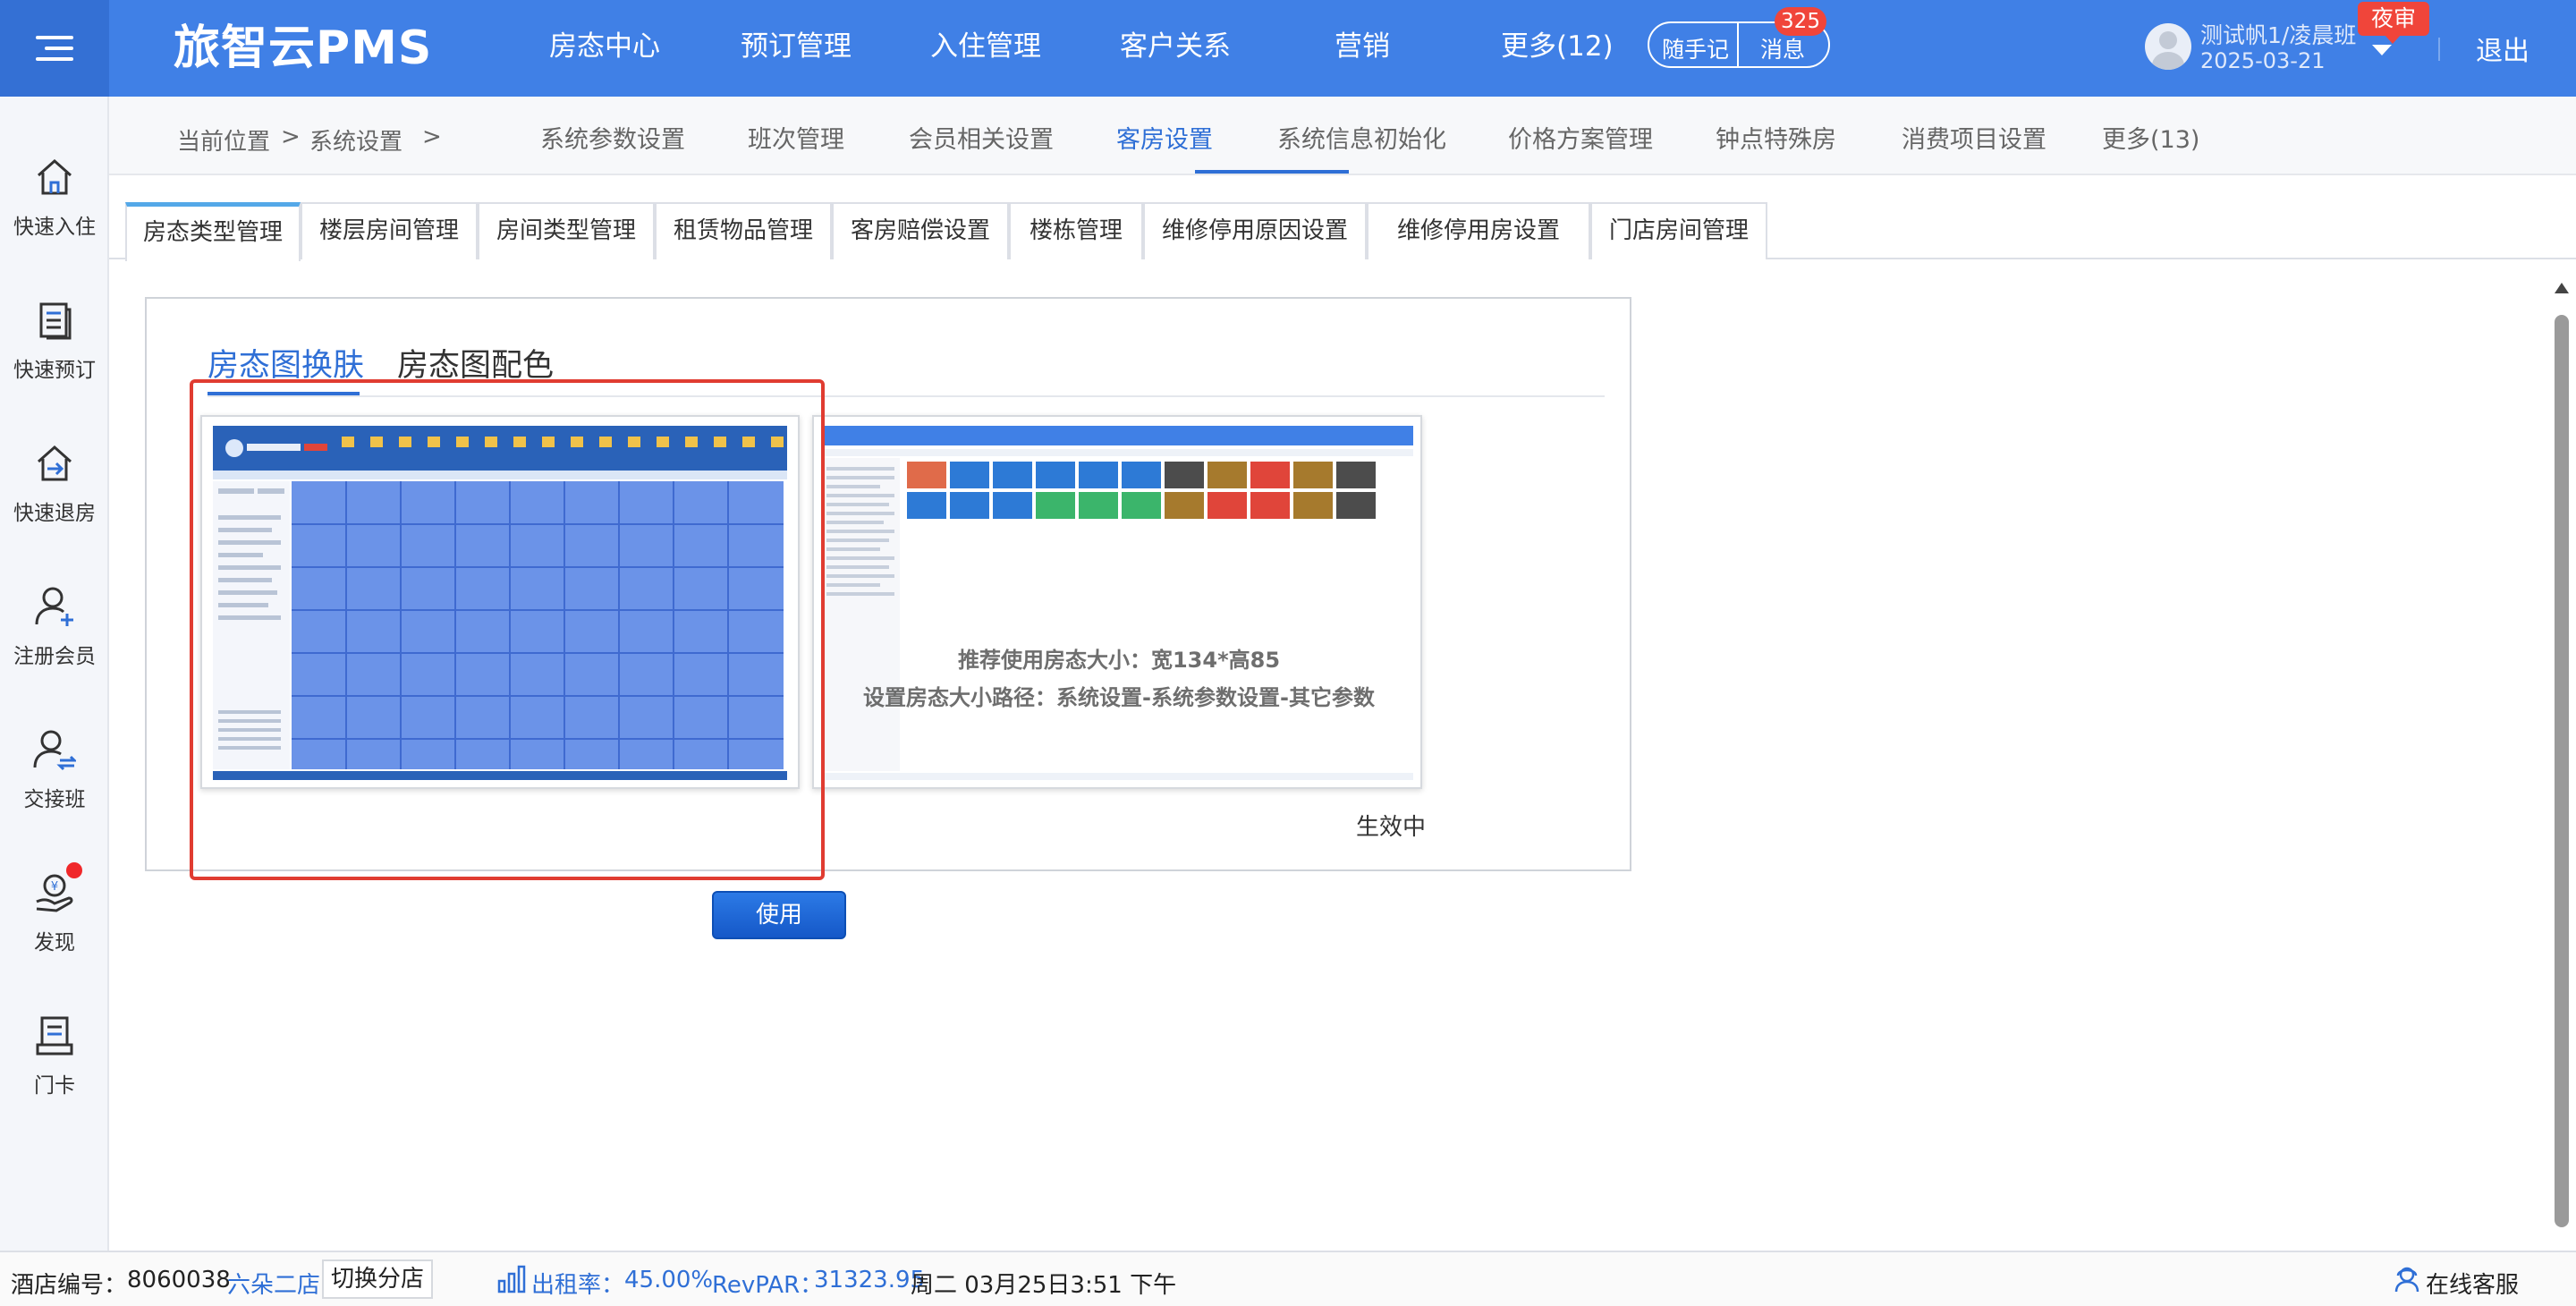 This screenshot has height=1306, width=2576. I want to click on breadcrumb-section: 系统设置, so click(355, 140).